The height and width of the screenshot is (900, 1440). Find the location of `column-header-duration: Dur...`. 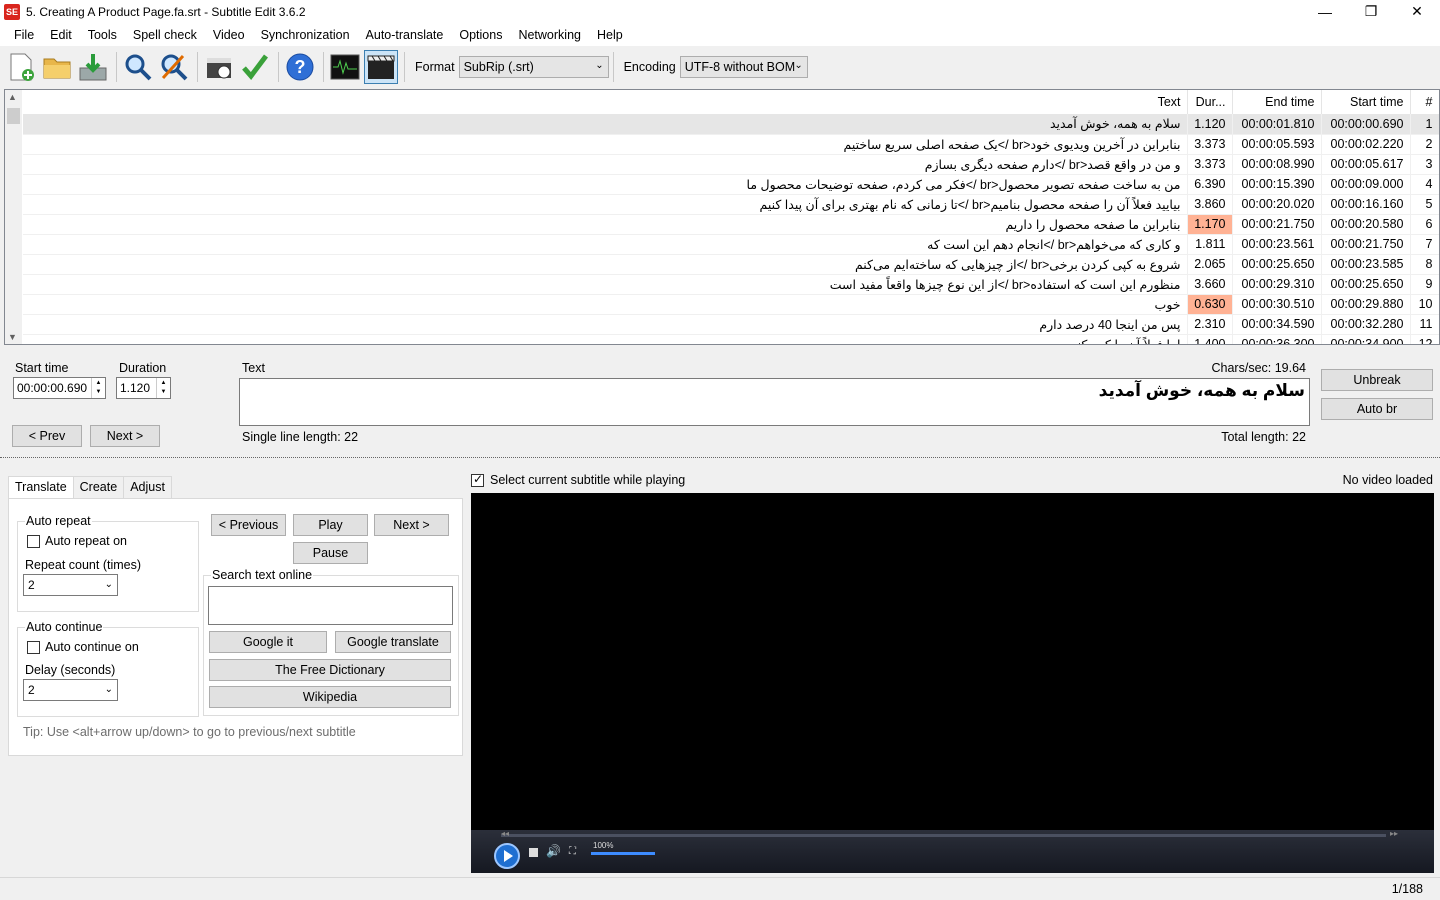

column-header-duration: Dur... is located at coordinates (1210, 102).